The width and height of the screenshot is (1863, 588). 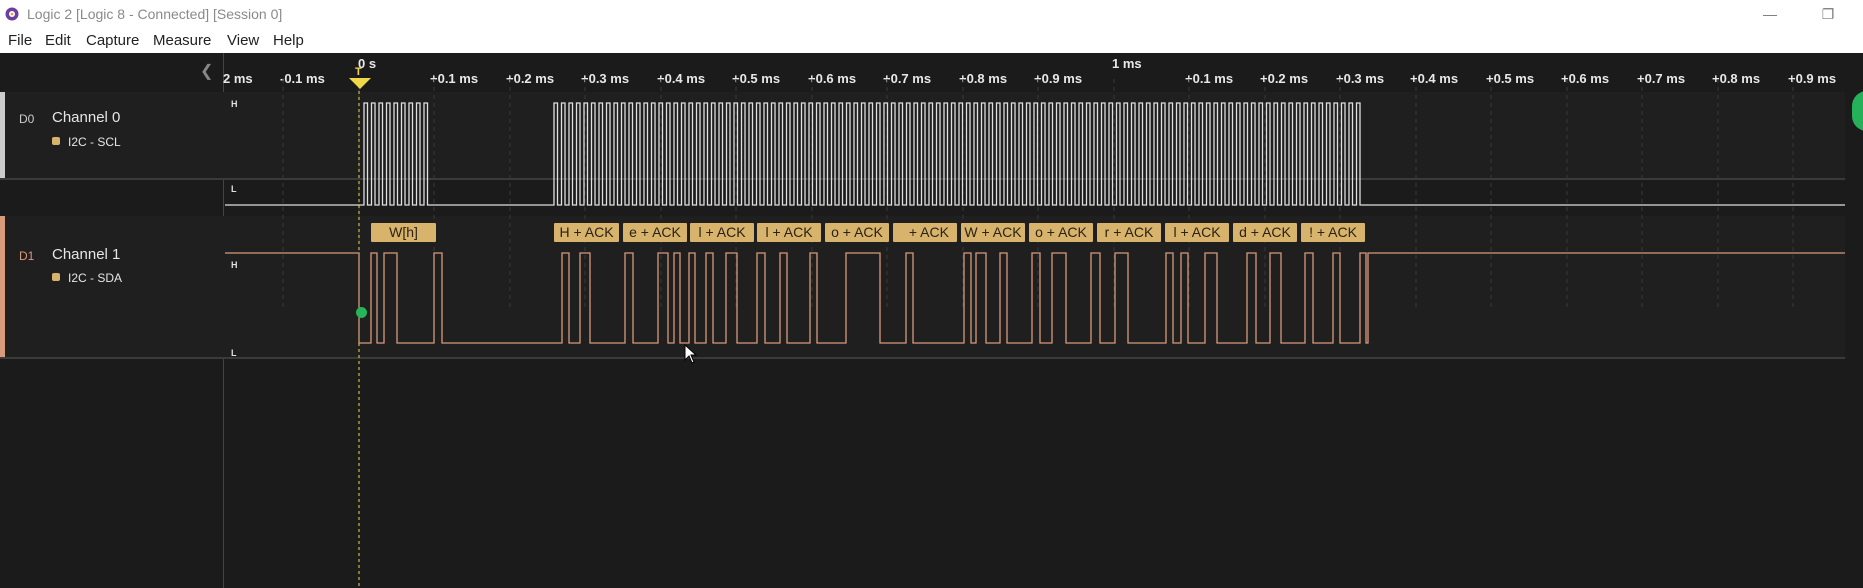 I want to click on decoded-frame: W + ACK, so click(x=993, y=232).